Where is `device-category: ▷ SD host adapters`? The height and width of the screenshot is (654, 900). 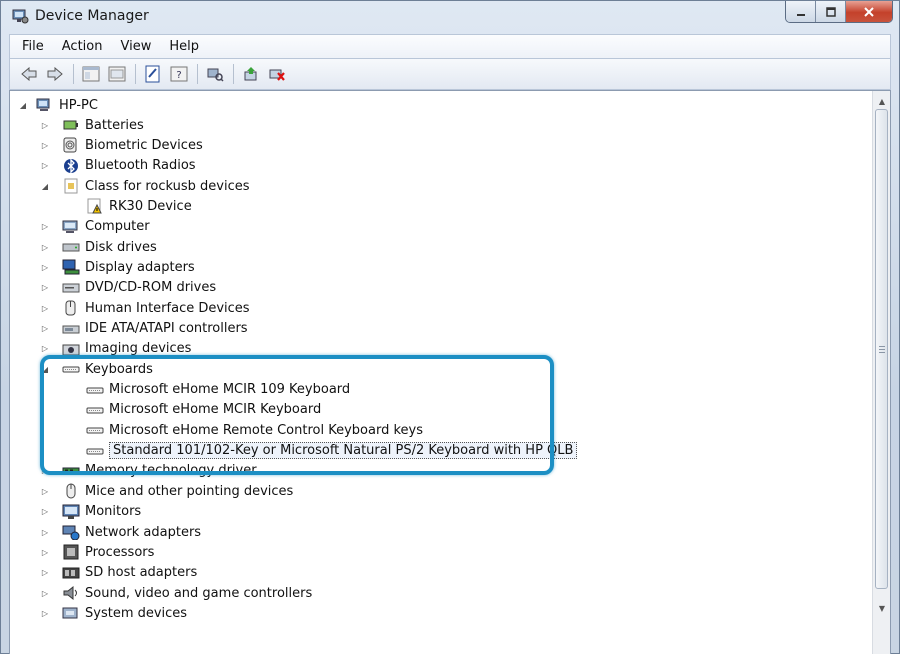
device-category: ▷ SD host adapters is located at coordinates (117, 573).